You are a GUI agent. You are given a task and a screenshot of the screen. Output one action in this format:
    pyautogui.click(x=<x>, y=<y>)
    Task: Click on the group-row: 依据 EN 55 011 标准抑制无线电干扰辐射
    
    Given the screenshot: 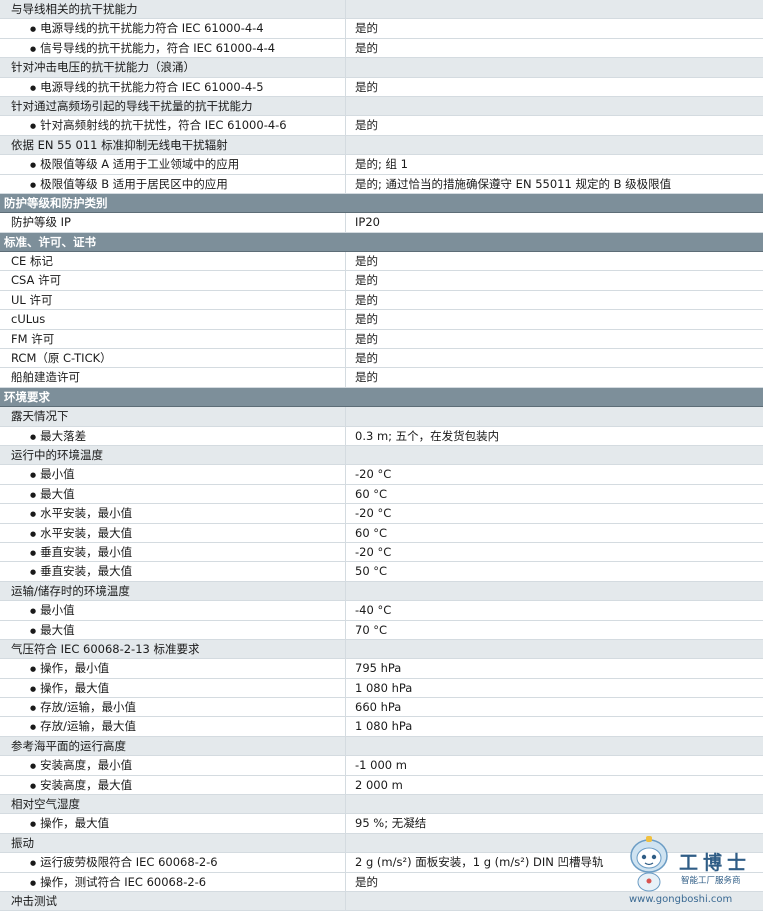 What is the action you would take?
    pyautogui.click(x=381, y=145)
    